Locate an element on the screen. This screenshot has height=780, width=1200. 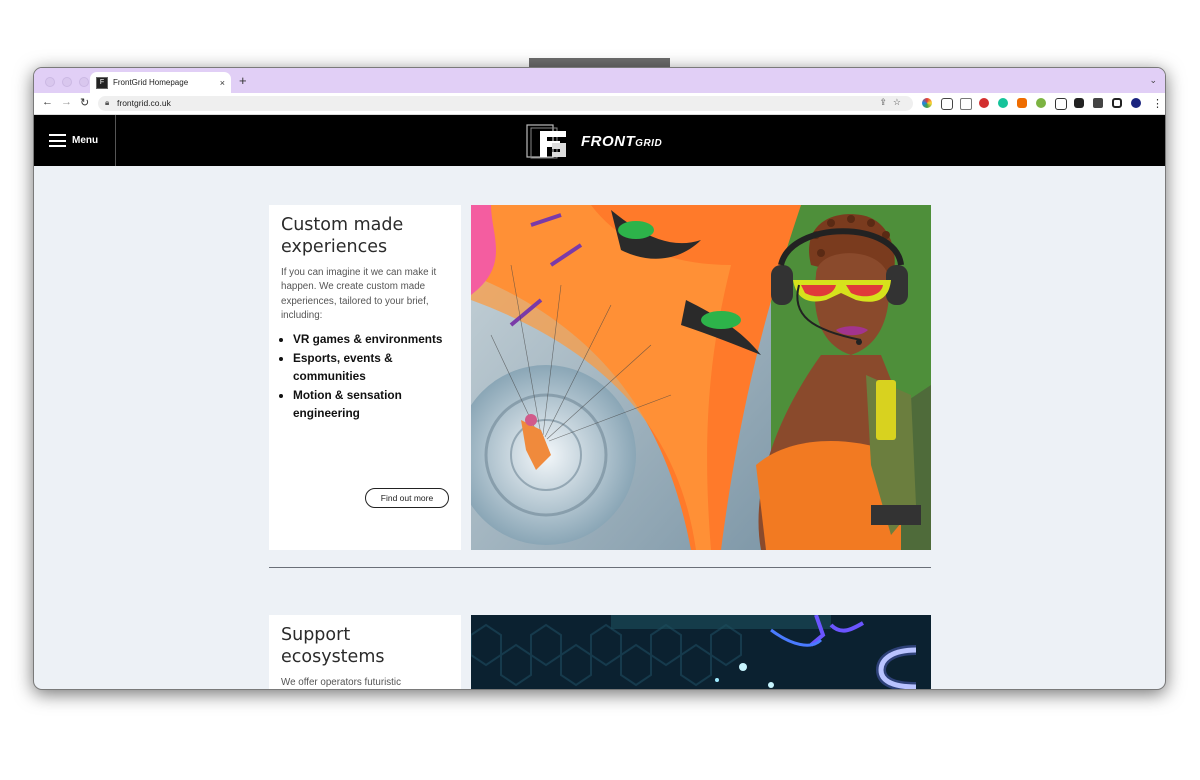
maximize-window-icon is located at coordinates (84, 82).